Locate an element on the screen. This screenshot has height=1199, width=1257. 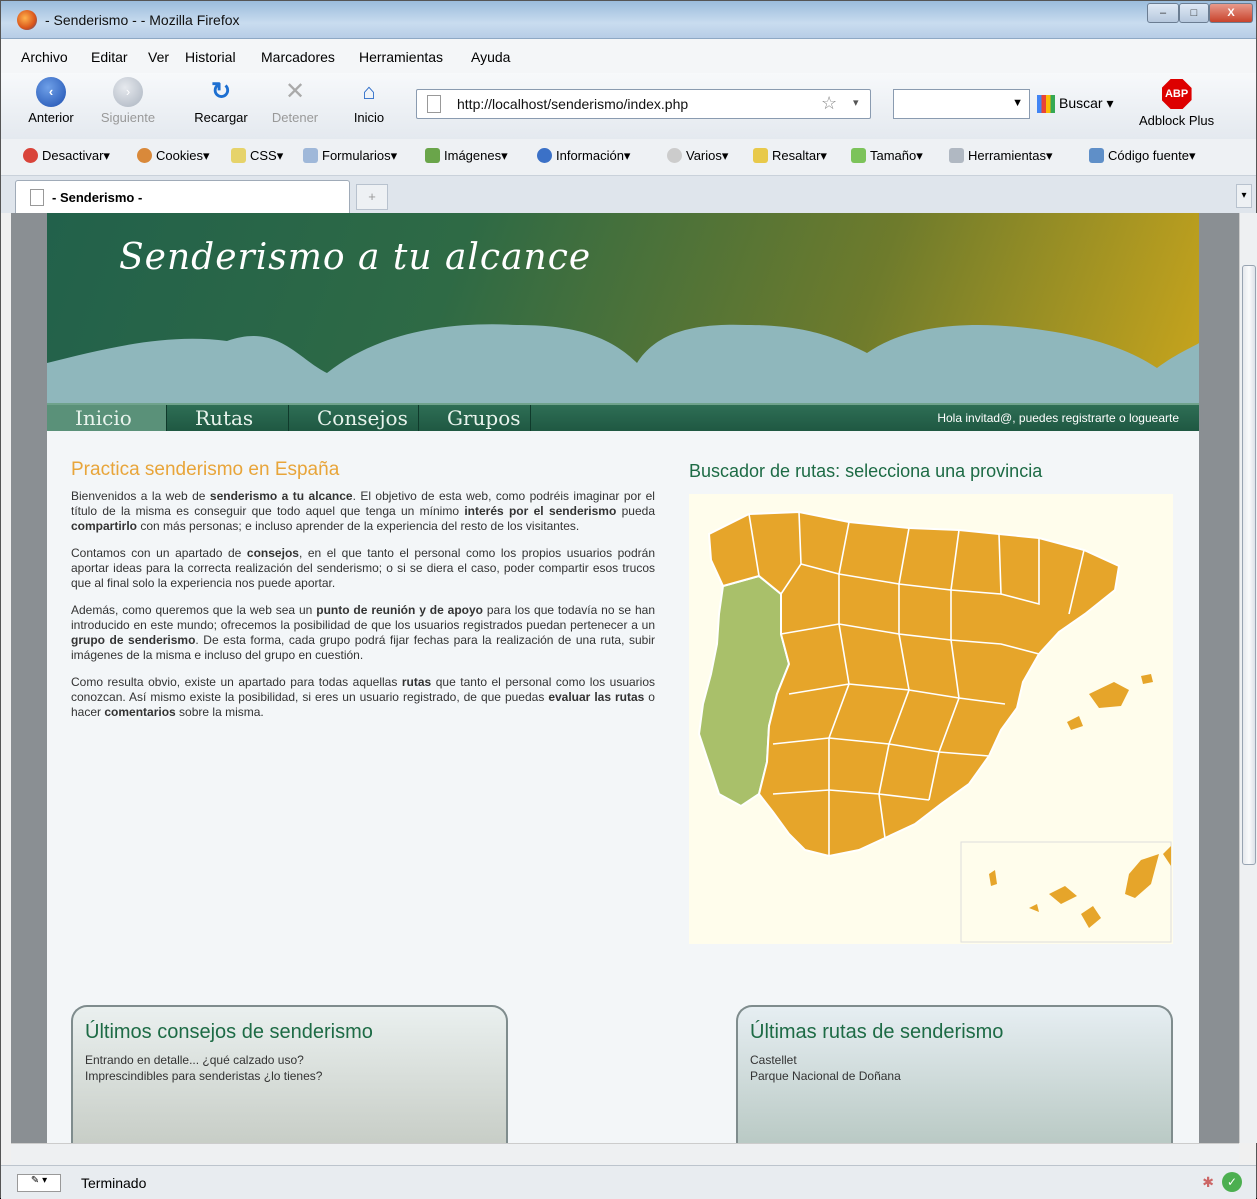
adblock-plus-button: ABP Adblock Plus is located at coordinates (1176, 103).